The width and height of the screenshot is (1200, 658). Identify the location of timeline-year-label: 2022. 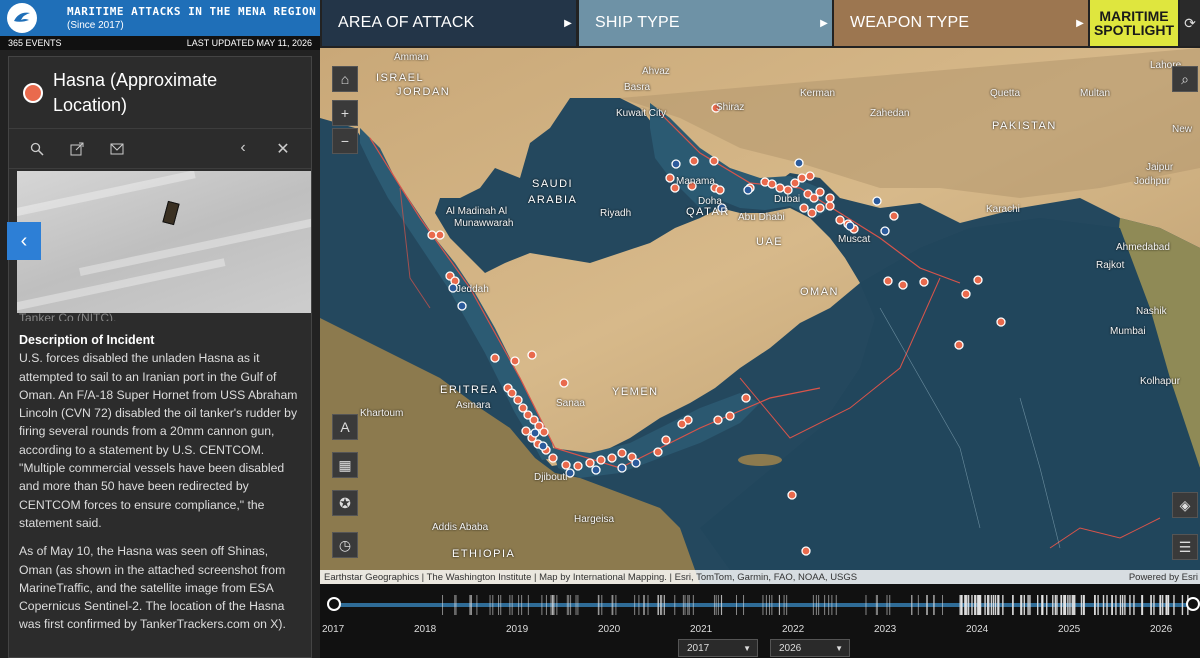
(793, 629).